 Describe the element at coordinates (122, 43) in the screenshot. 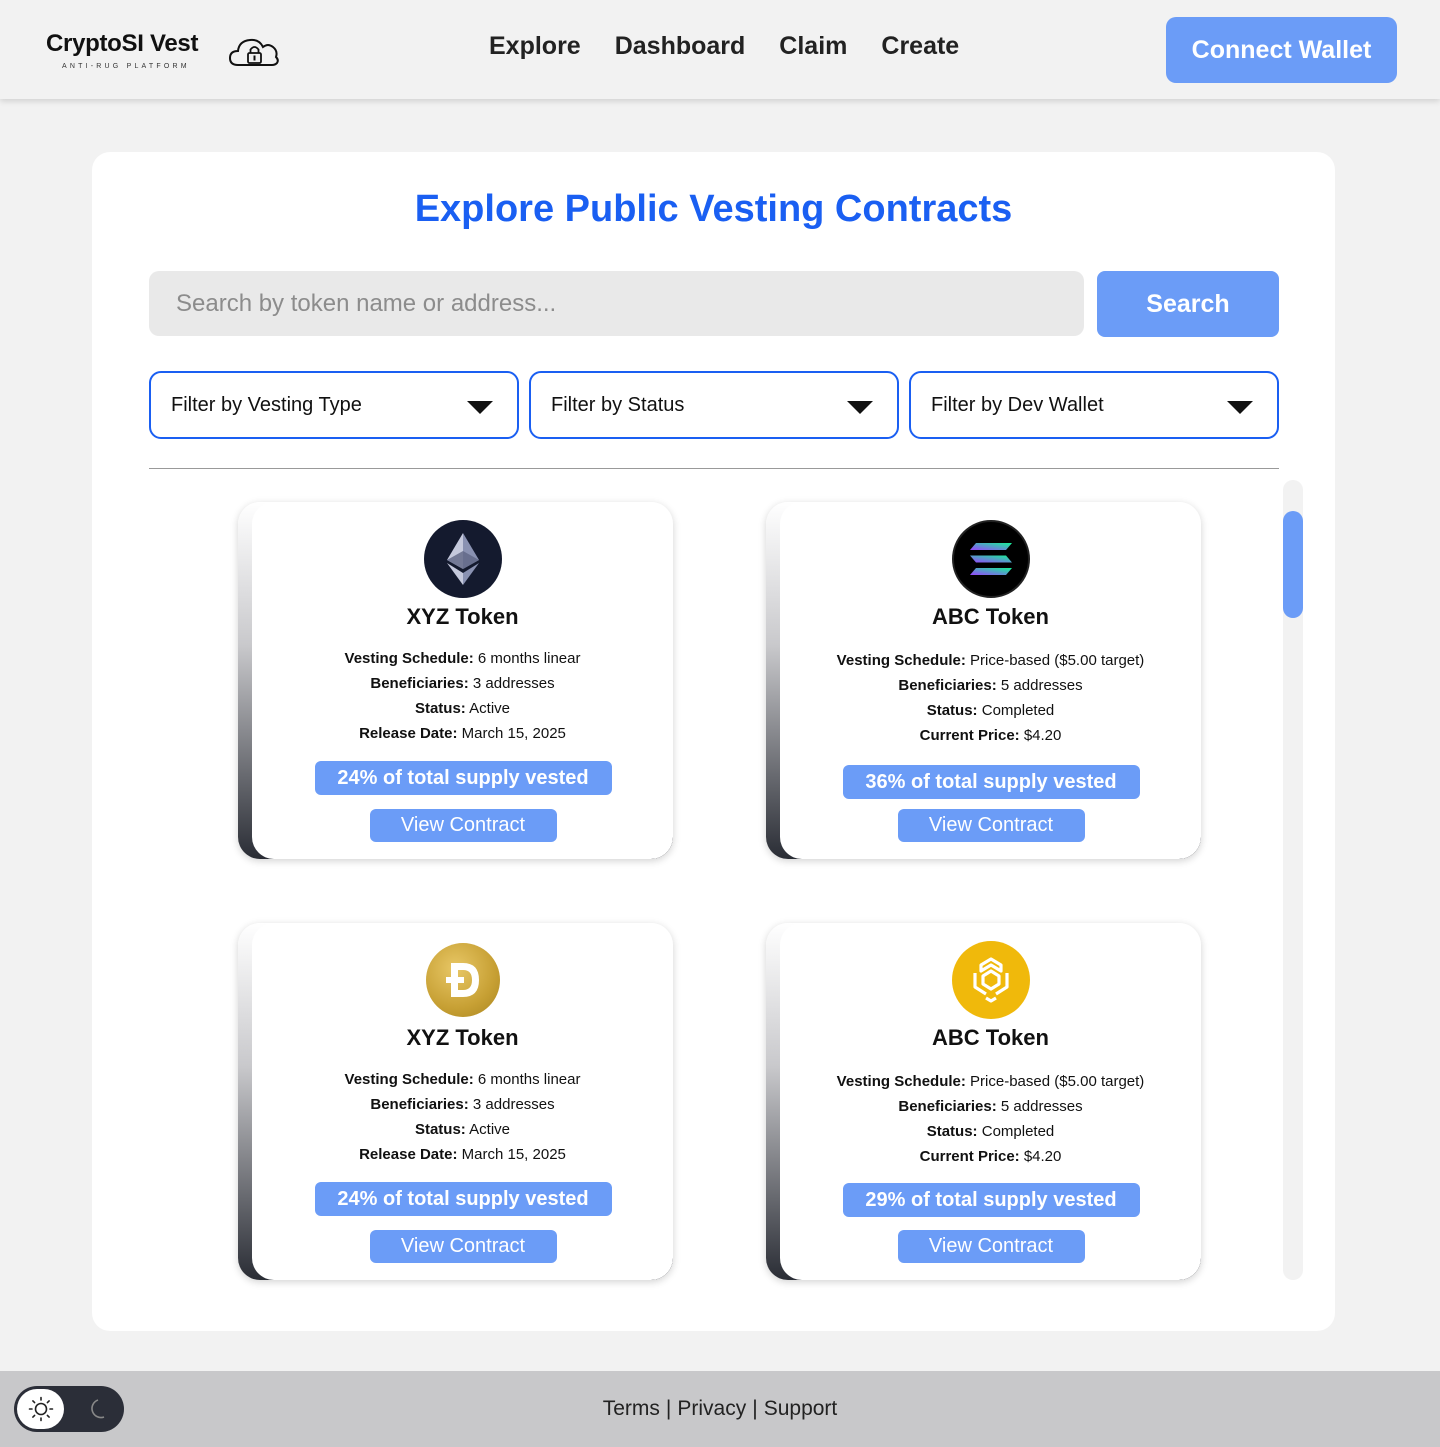

I see `logo-title: CryptoSI Vest` at that location.